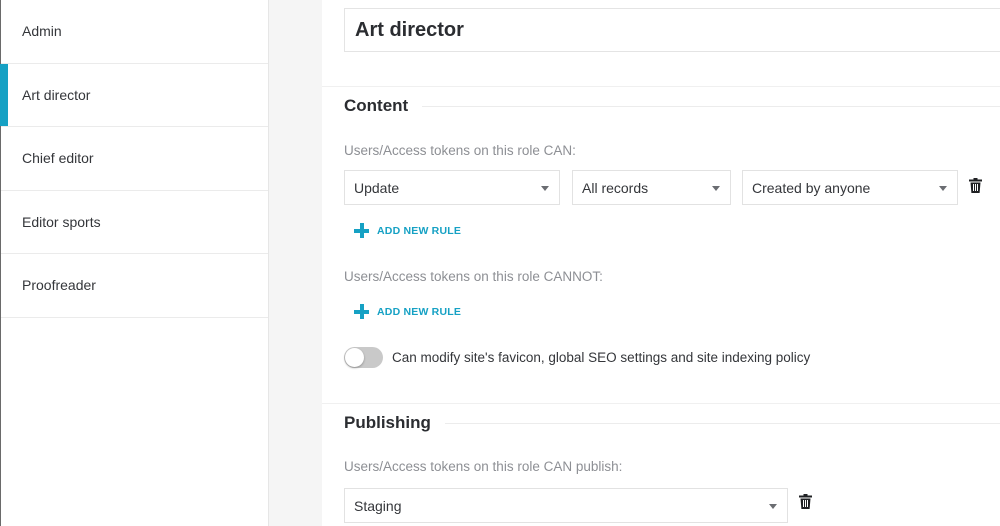 This screenshot has width=1000, height=526. I want to click on toggle-knob, so click(354, 357).